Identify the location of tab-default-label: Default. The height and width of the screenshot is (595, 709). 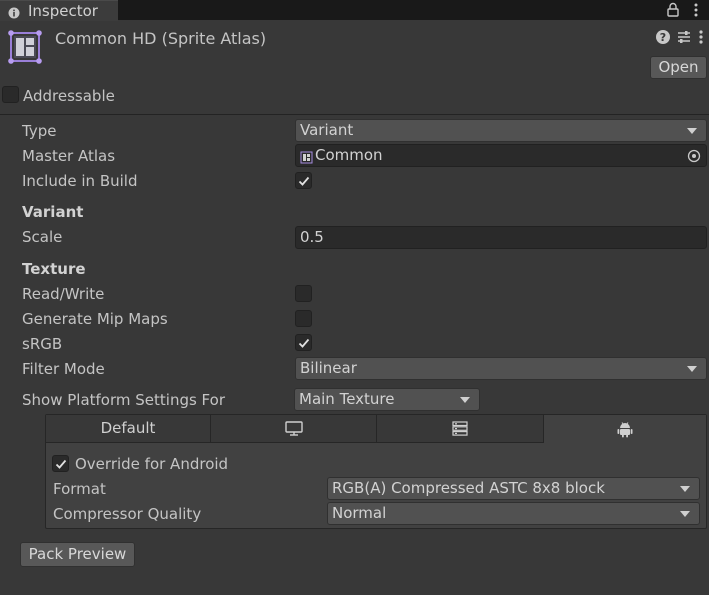
(128, 428).